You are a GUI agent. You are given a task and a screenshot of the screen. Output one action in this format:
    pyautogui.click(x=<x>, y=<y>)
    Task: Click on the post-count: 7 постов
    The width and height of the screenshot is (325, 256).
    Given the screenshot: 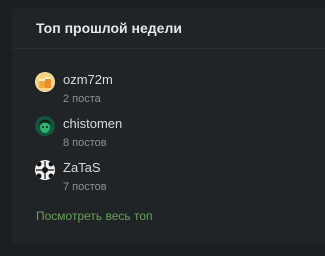 What is the action you would take?
    pyautogui.click(x=85, y=187)
    